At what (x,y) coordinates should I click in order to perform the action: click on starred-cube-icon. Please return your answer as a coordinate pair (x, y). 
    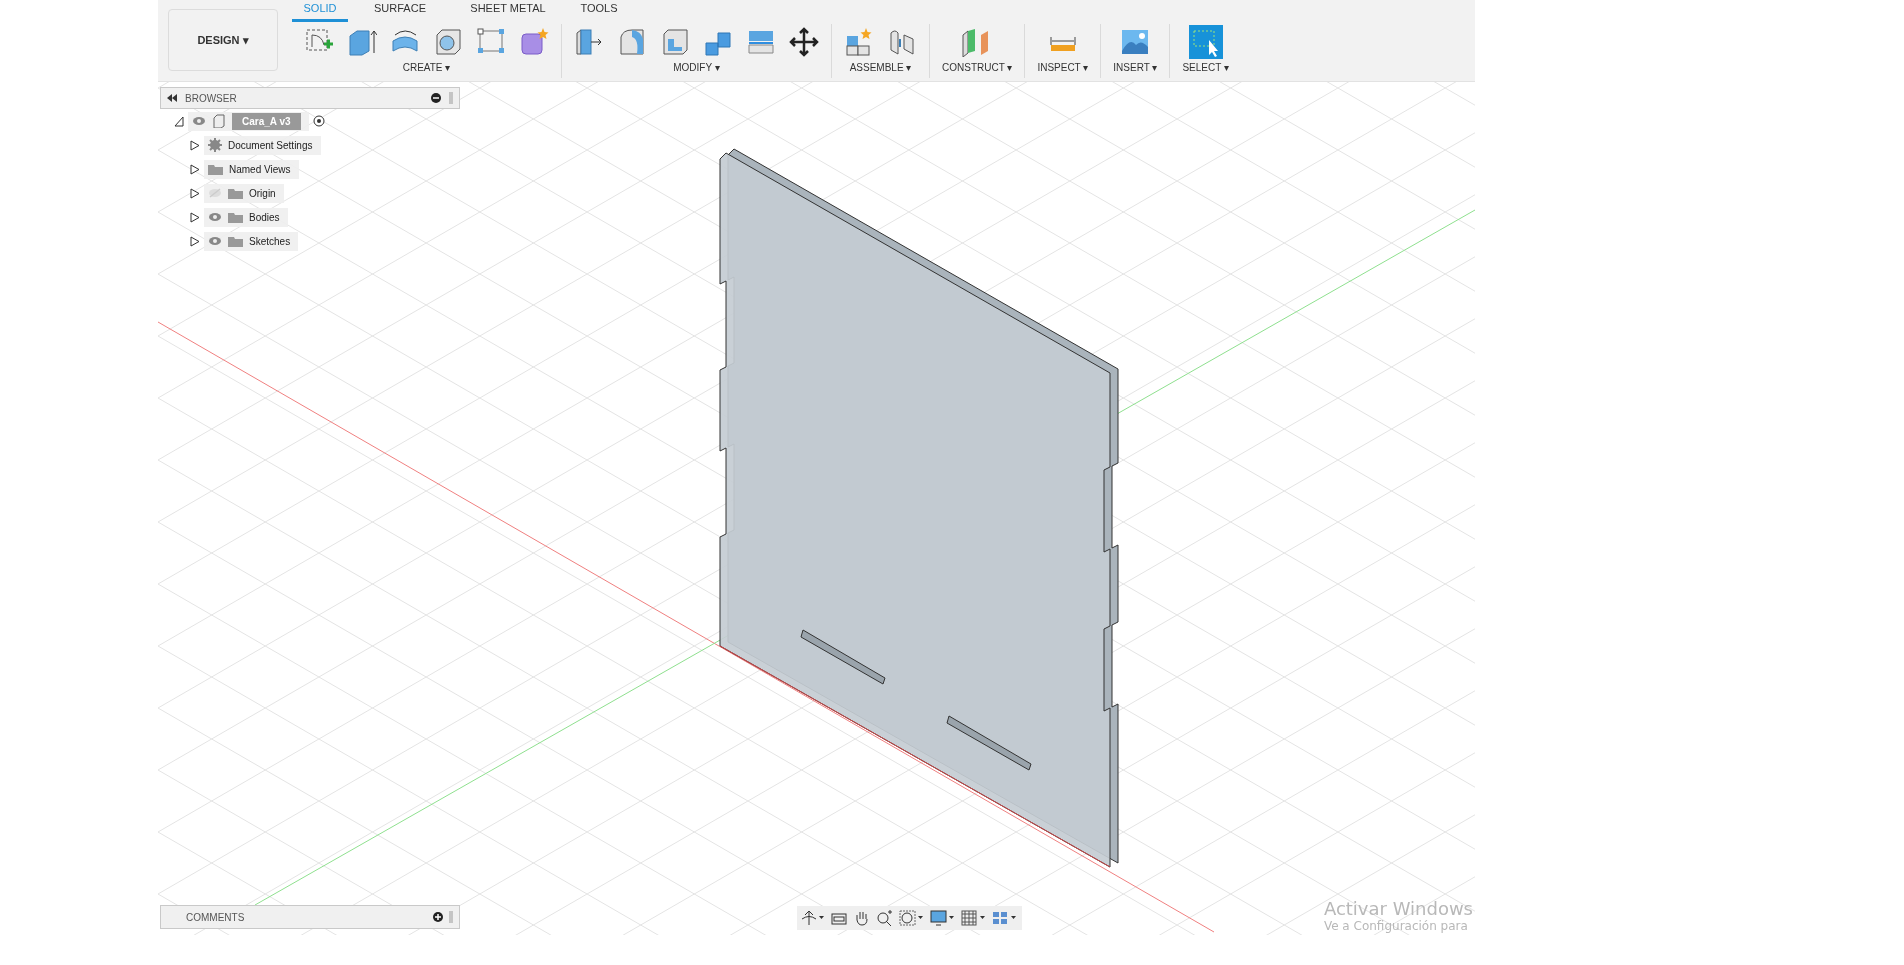
    Looking at the image, I should click on (534, 42).